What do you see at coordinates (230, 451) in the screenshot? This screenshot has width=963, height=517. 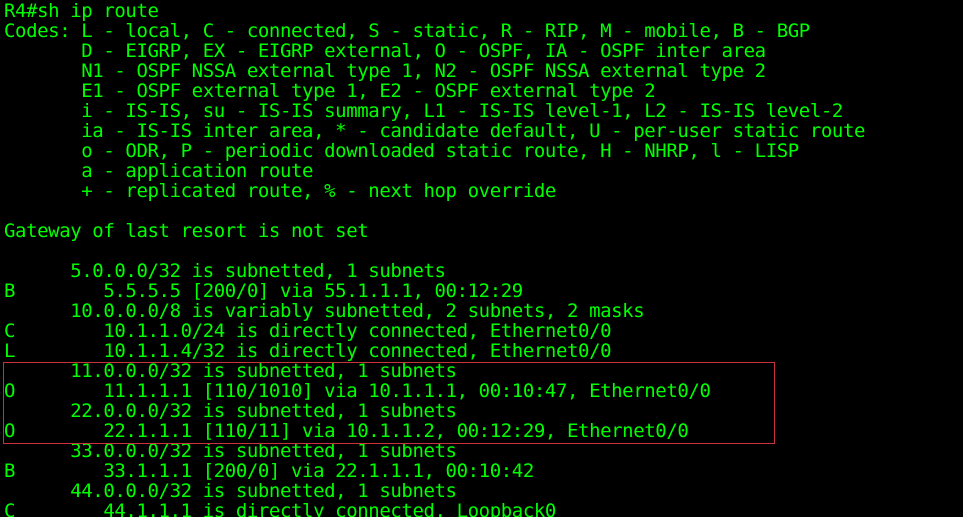 I see `route-header-line: 33.0.0.0/32 is subnetted, 1 subnets` at bounding box center [230, 451].